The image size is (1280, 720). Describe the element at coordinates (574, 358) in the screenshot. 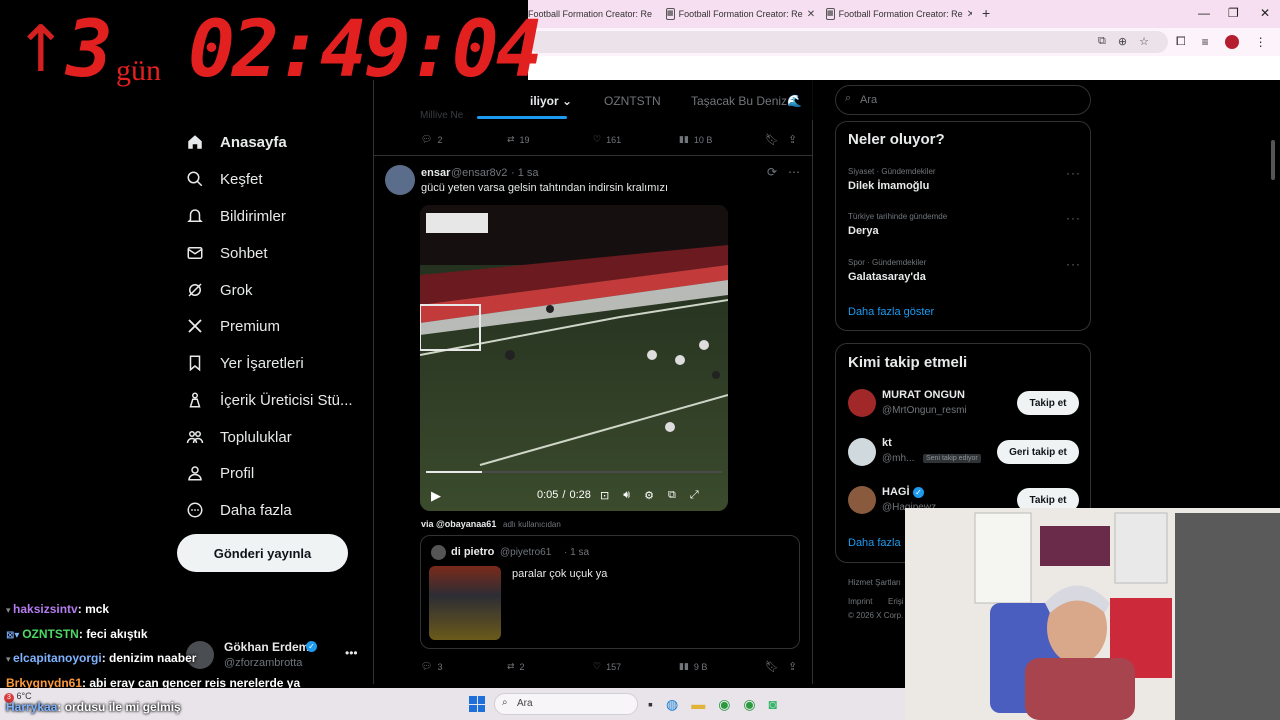

I see `post-video` at that location.